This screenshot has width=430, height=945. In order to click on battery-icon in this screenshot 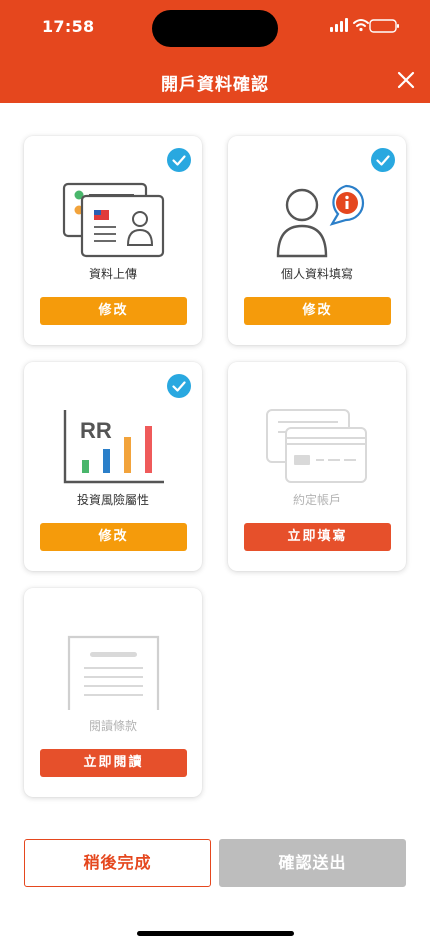, I will do `click(384, 26)`.